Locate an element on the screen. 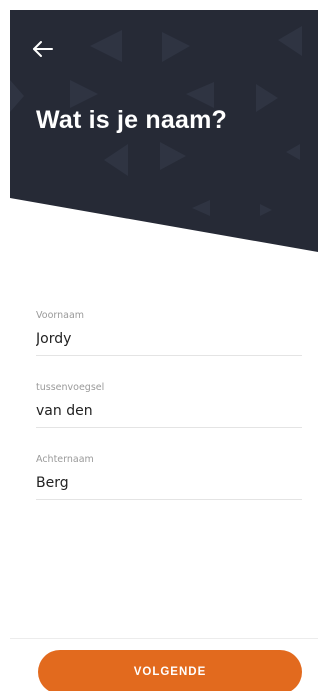  arrow-left-icon is located at coordinates (43, 49).